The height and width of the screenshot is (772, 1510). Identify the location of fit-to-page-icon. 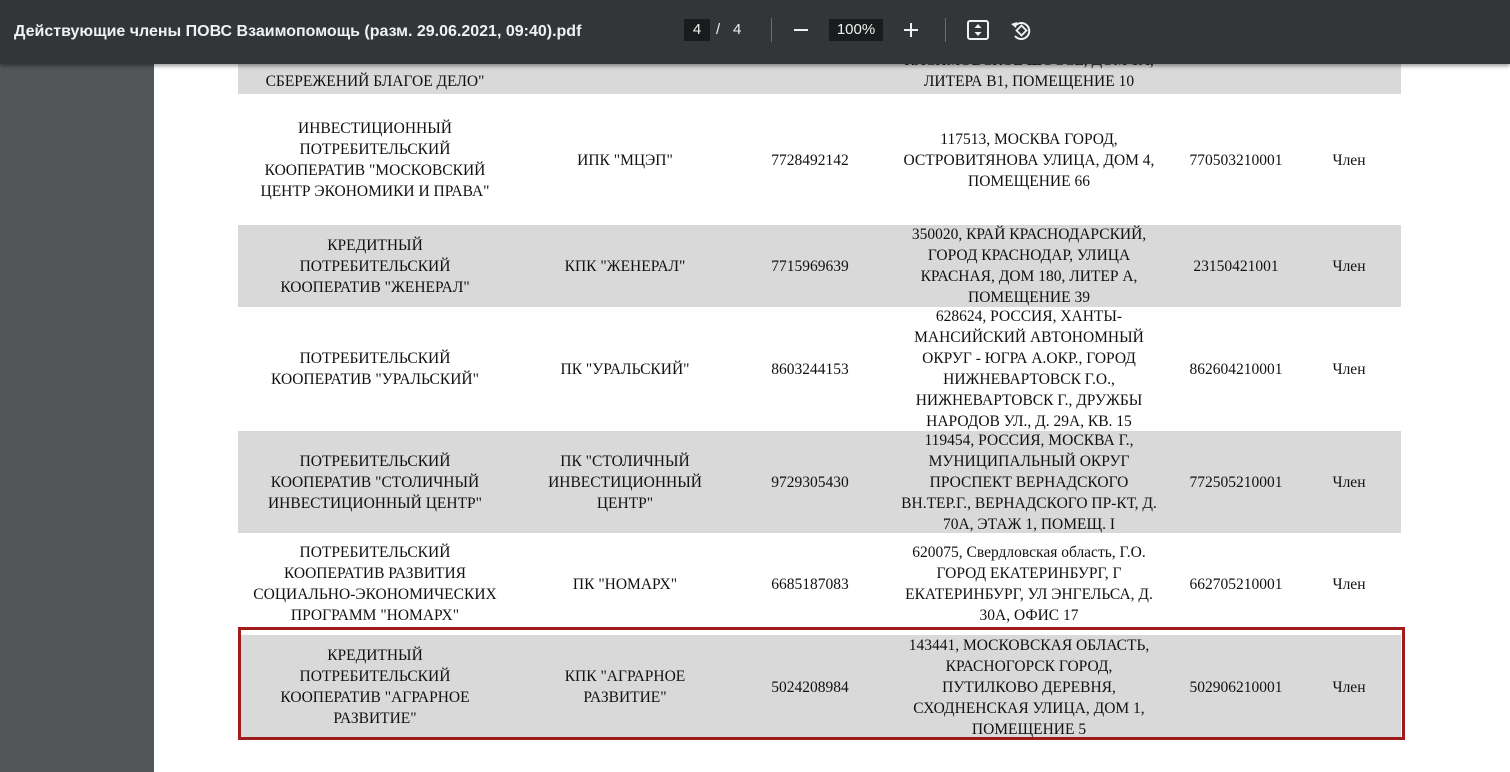
(978, 30).